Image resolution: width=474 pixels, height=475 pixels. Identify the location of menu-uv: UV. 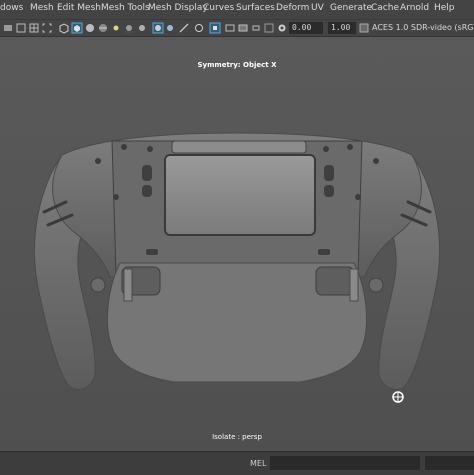
(317, 8).